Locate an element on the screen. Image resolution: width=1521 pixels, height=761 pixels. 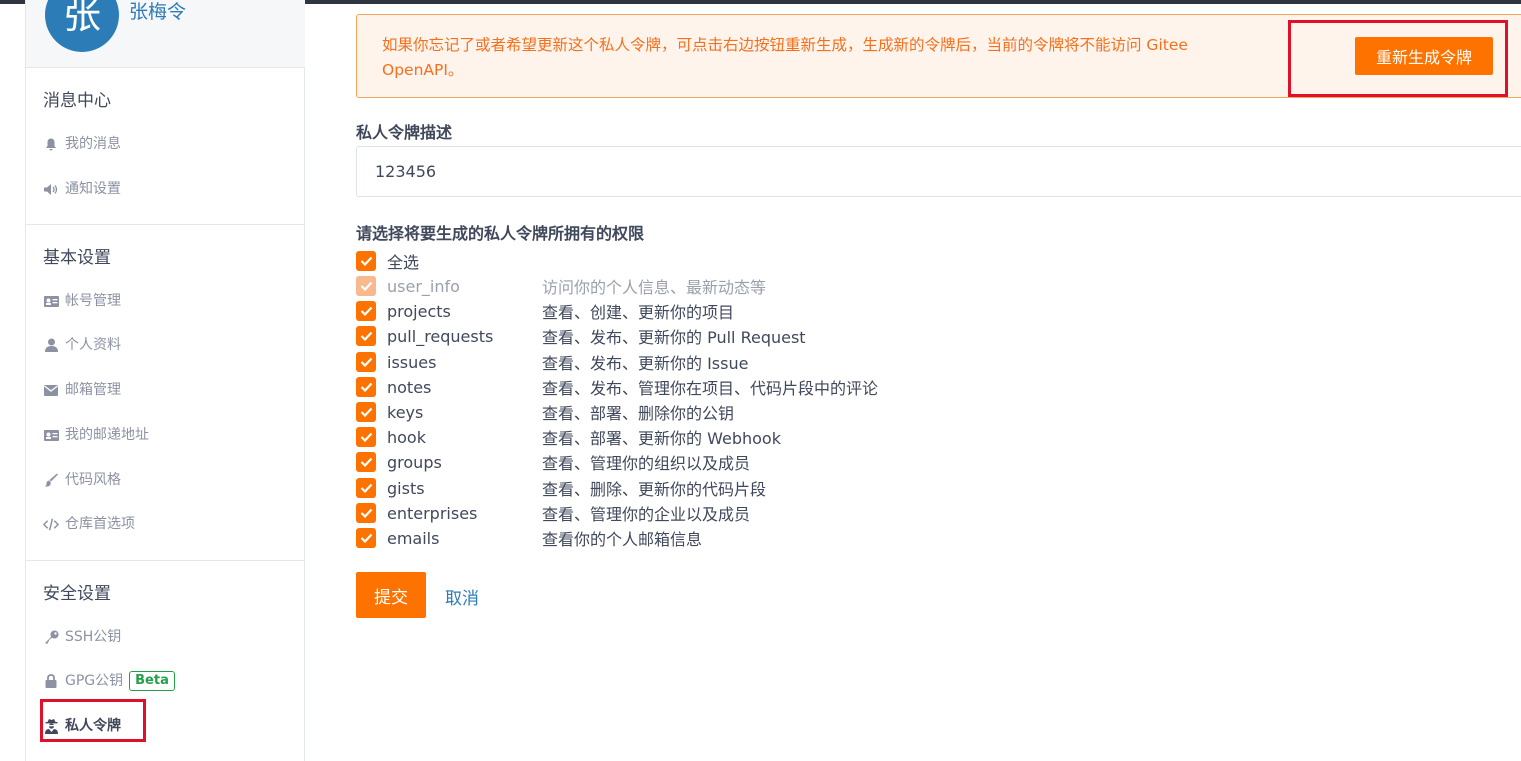
permission-description: 查看、部署、删除你的公钥 is located at coordinates (638, 413).